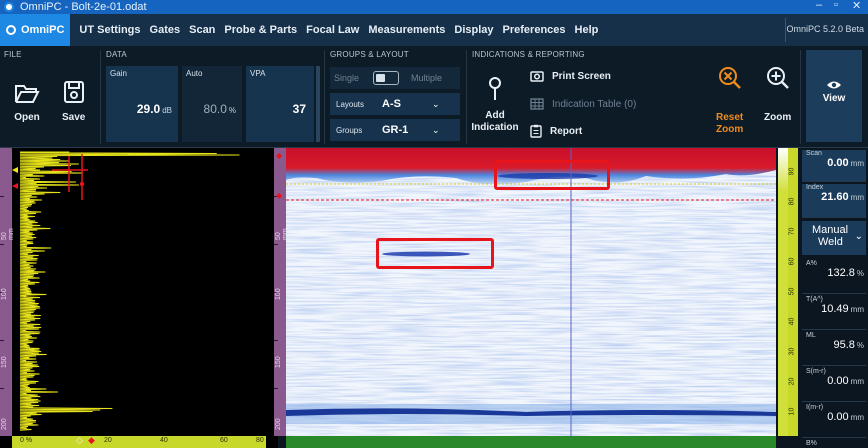  What do you see at coordinates (43, 30) in the screenshot?
I see `menu-home-label: OmniPC` at bounding box center [43, 30].